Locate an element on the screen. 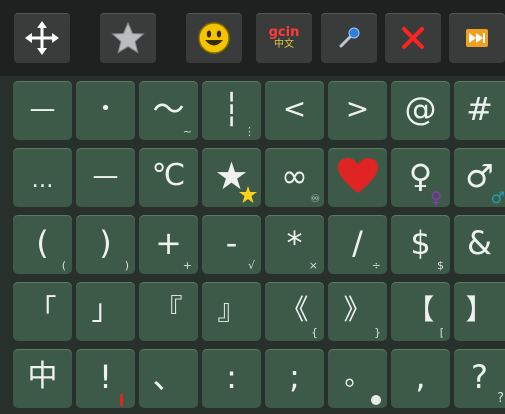 The height and width of the screenshot is (414, 505). key-sub-label: ~ is located at coordinates (187, 131).